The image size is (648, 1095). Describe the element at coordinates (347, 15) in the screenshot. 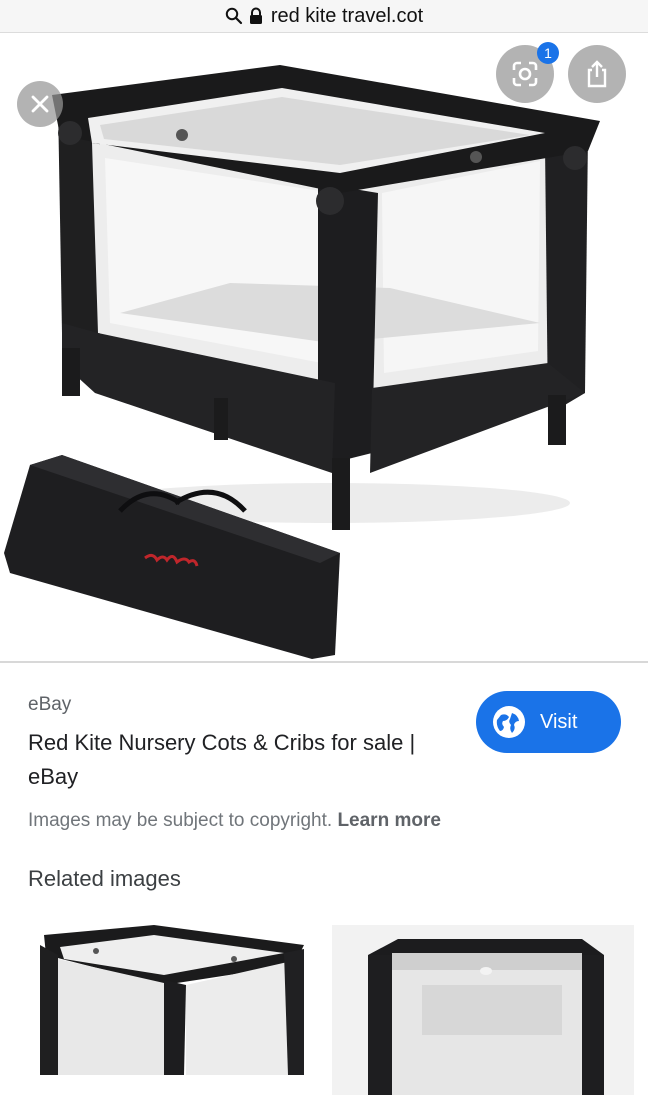

I see `url-query: red kite travel.cot` at that location.